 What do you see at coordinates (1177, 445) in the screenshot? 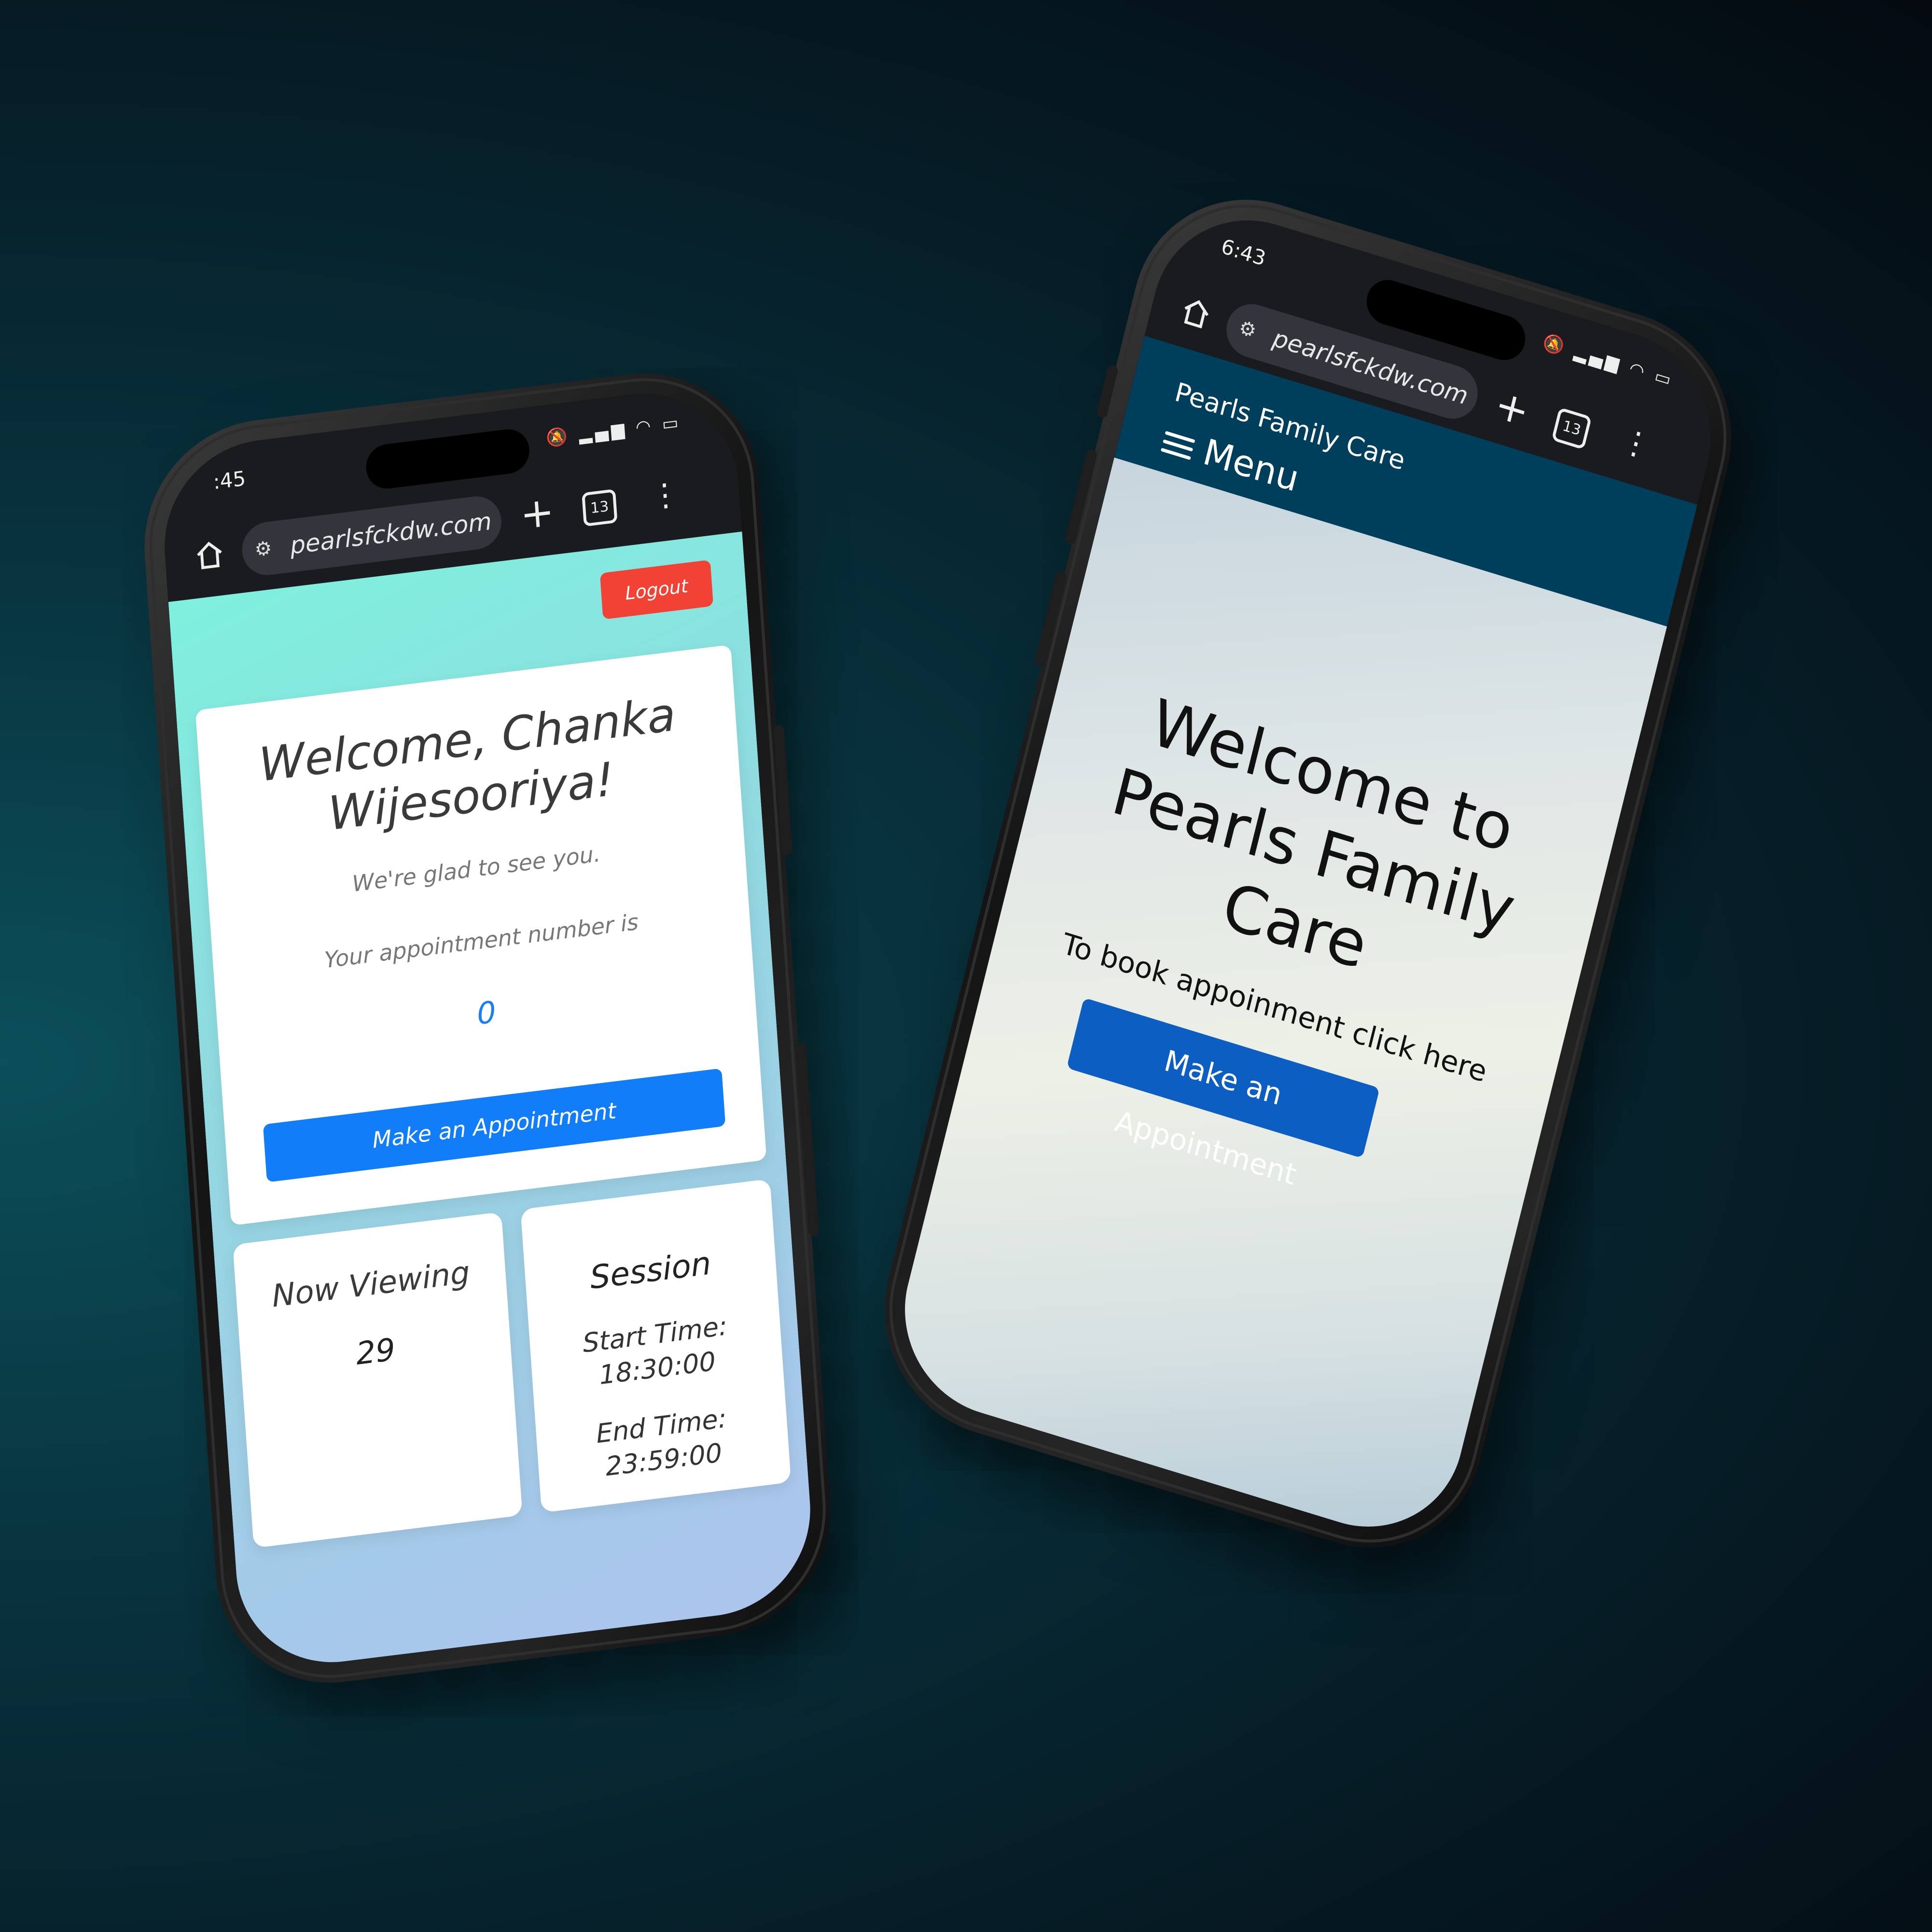
I see `hamburger-icon` at bounding box center [1177, 445].